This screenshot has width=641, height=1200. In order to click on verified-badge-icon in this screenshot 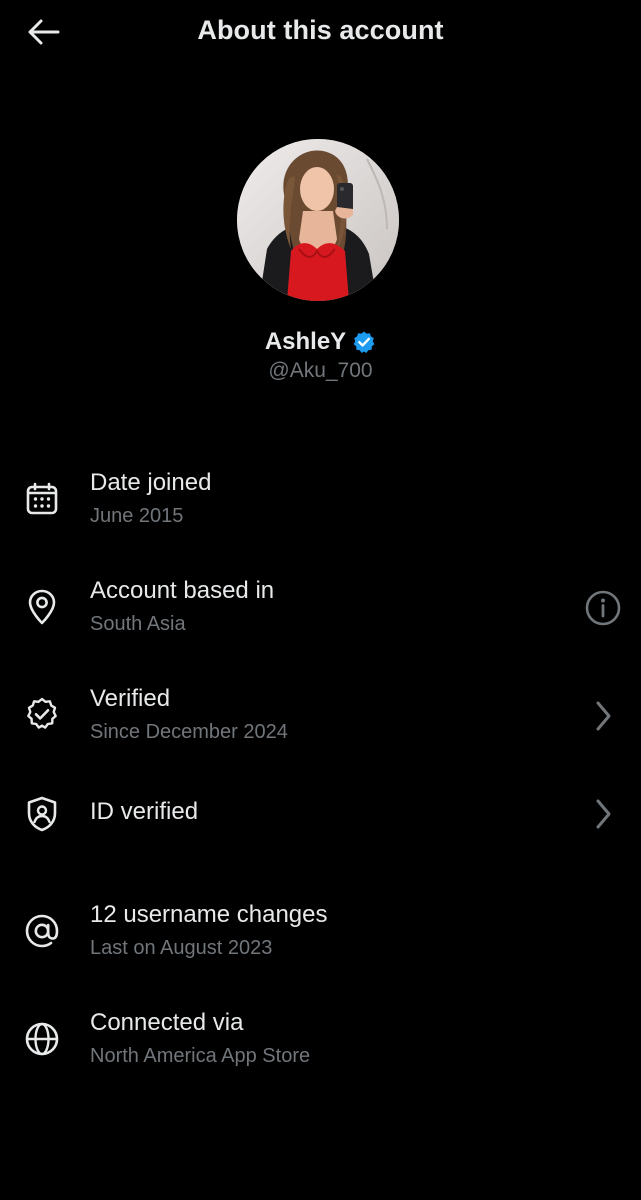, I will do `click(364, 342)`.